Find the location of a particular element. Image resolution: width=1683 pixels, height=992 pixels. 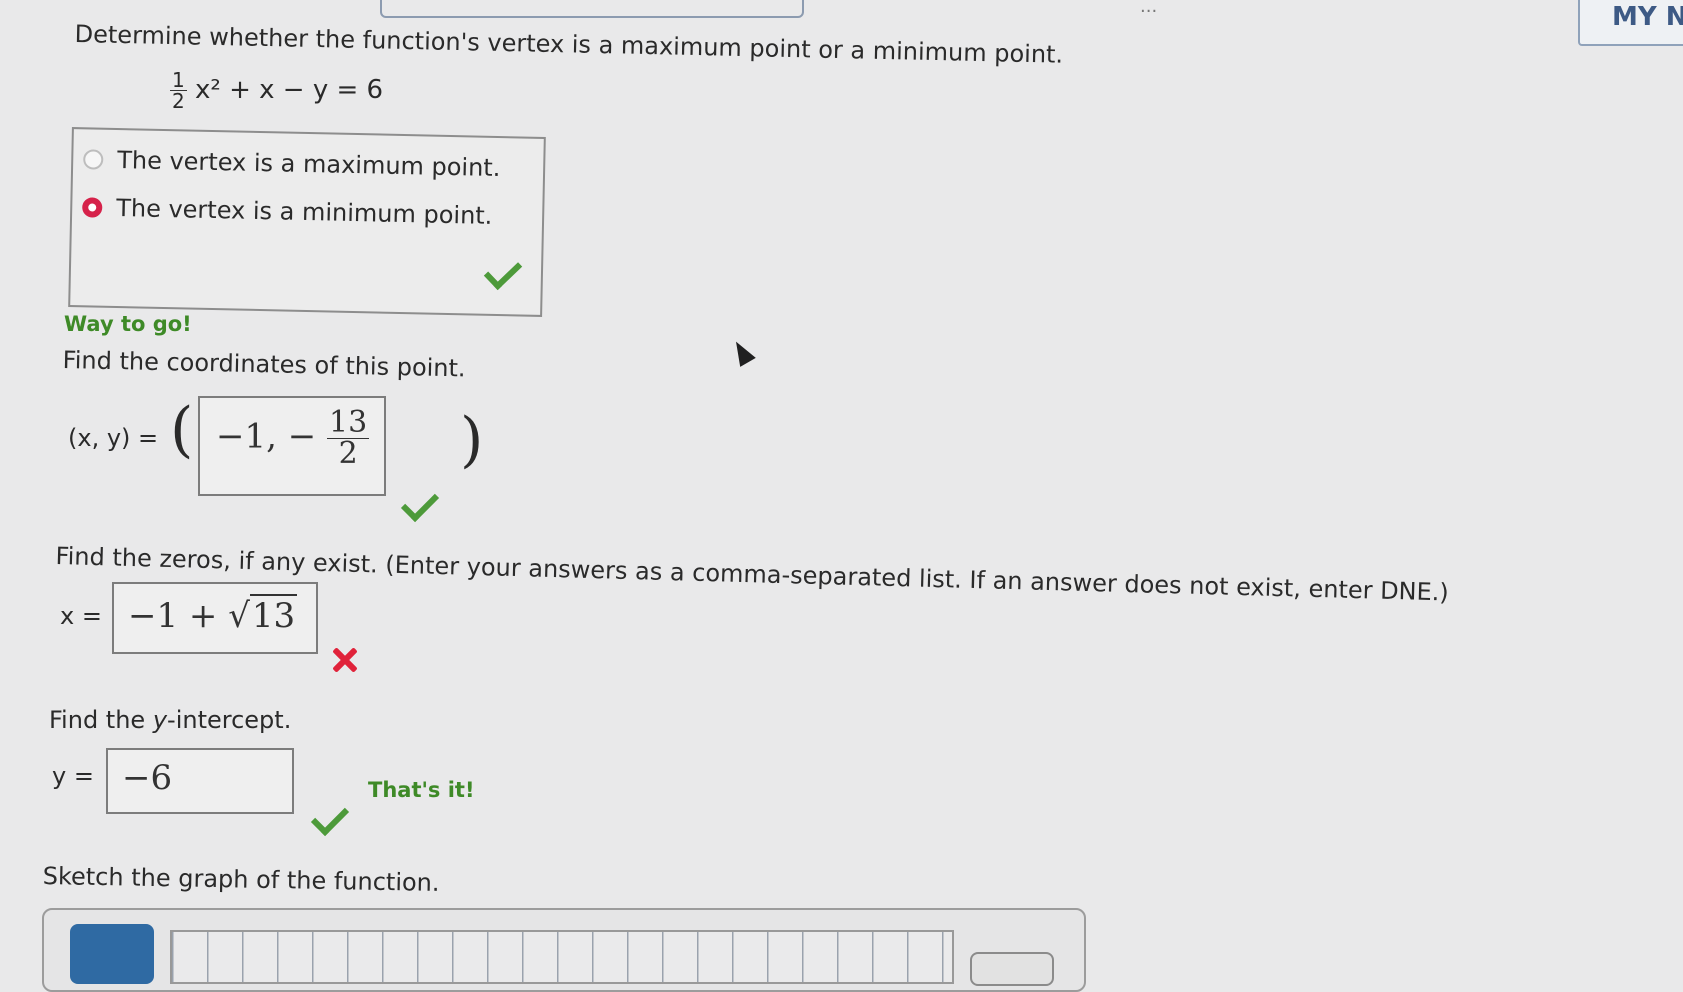

zeros-answer-radical: √13 is located at coordinates (263, 615).